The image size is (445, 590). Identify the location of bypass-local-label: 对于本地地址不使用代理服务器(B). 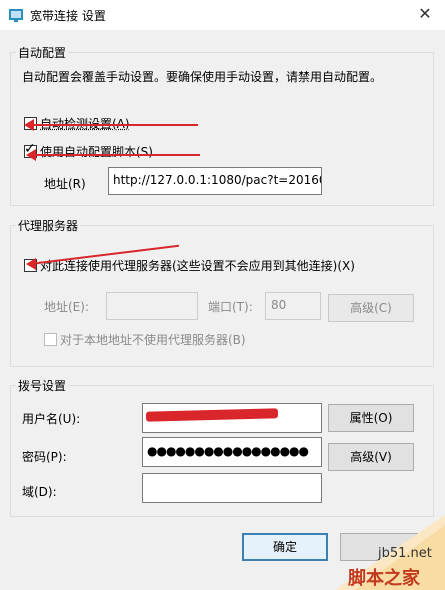
(153, 339).